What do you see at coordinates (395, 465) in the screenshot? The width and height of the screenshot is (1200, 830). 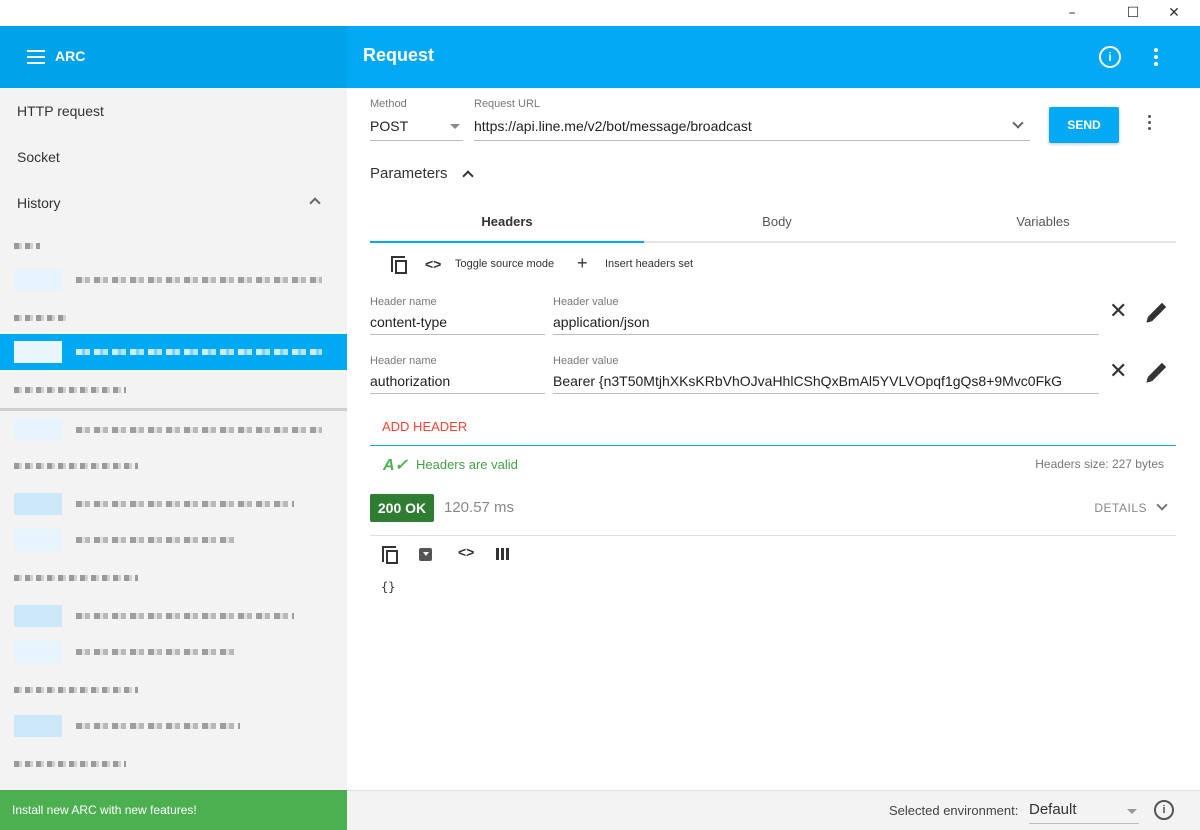 I see `spellcheck-icon: A✓` at bounding box center [395, 465].